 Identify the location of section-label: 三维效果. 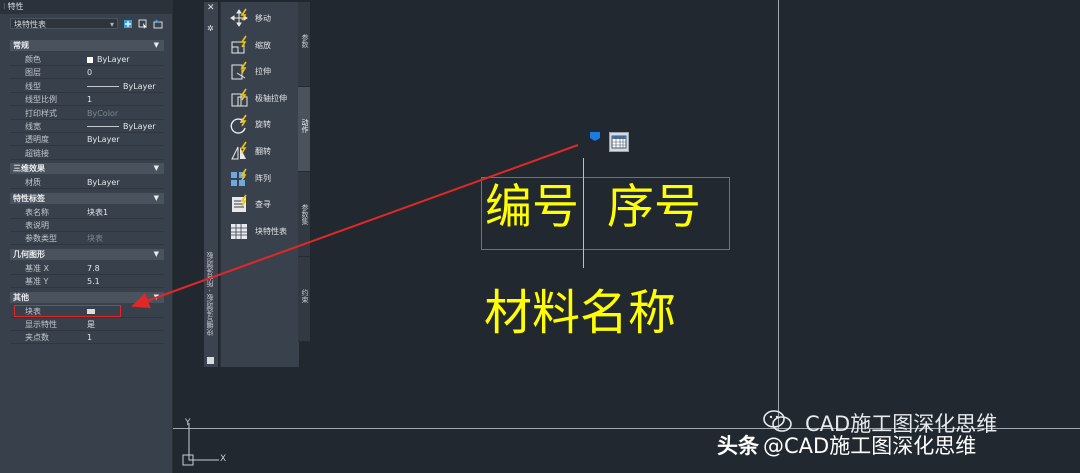
(29, 169).